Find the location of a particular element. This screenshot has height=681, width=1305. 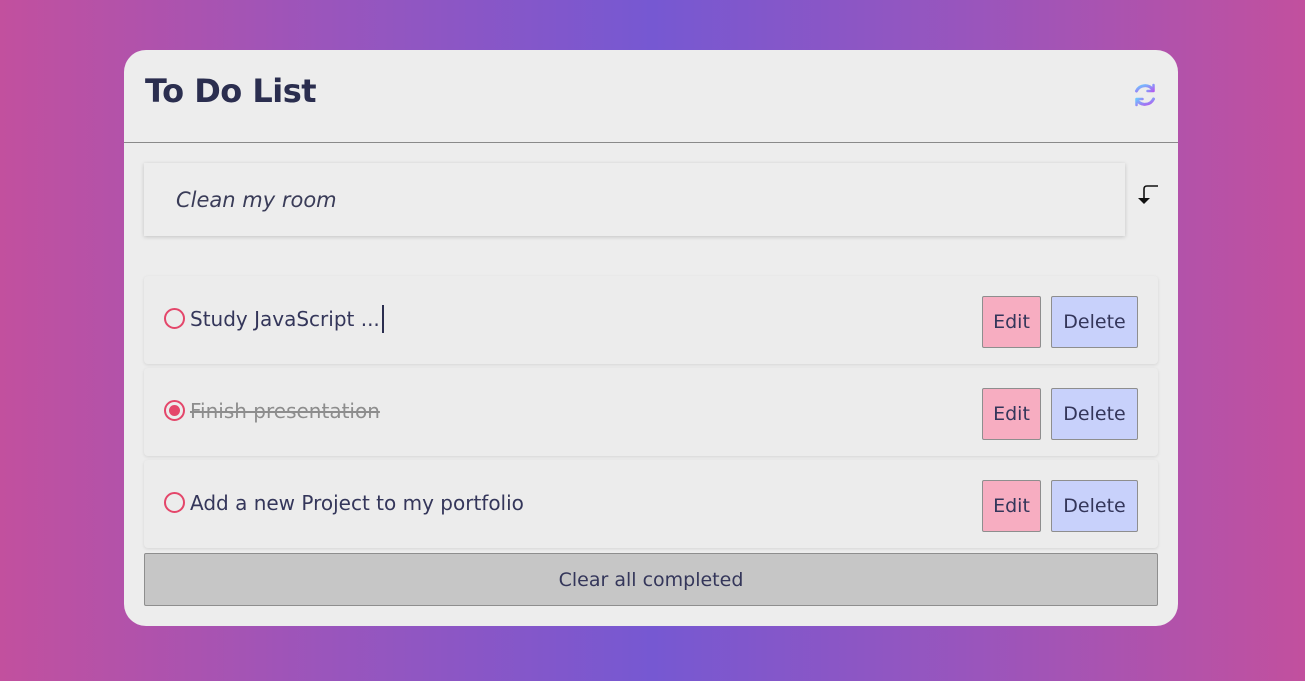

task-text: Add a new Project to my portfolio is located at coordinates (357, 503).